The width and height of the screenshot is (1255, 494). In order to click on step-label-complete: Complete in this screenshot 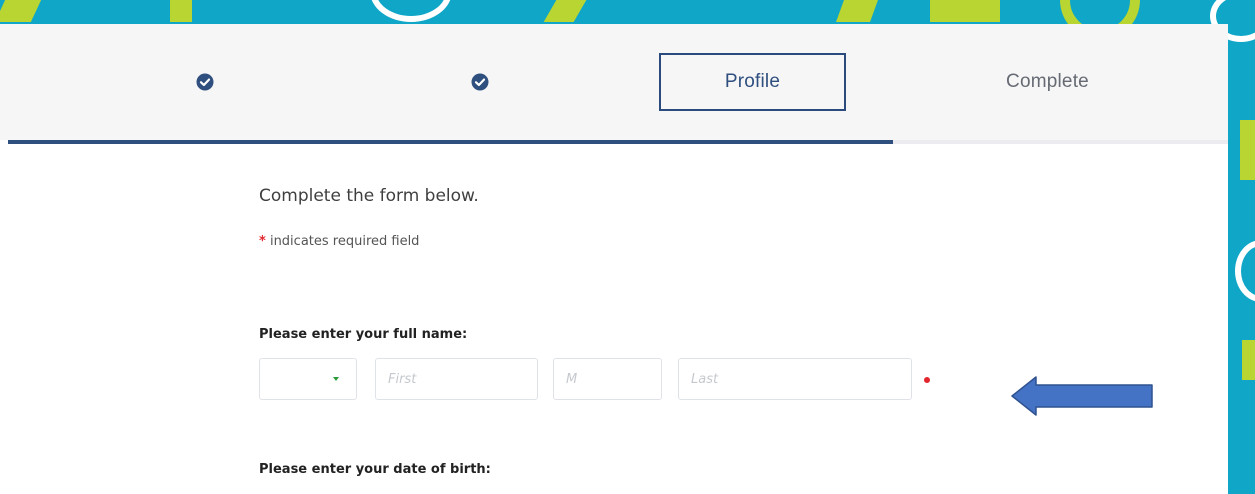, I will do `click(1047, 81)`.